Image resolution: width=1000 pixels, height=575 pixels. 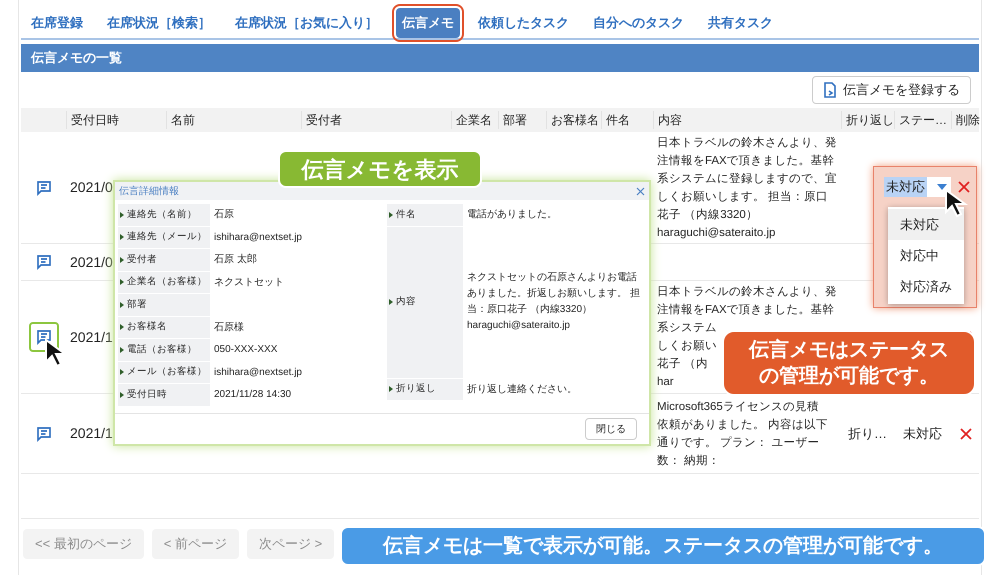 What do you see at coordinates (917, 186) in the screenshot?
I see `status-select: 未対応` at bounding box center [917, 186].